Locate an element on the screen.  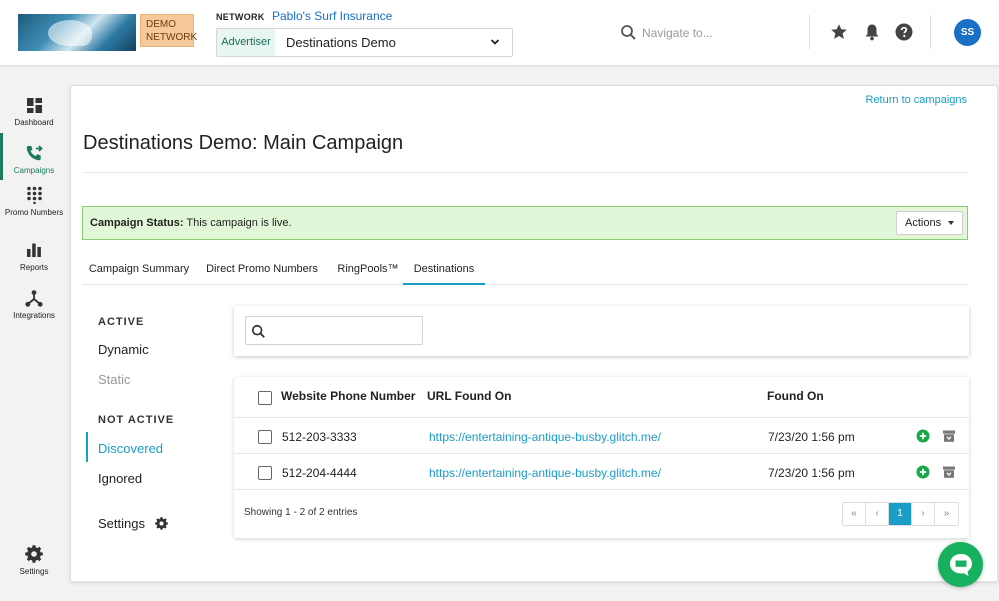
column-header-url: URL Found On is located at coordinates (469, 396).